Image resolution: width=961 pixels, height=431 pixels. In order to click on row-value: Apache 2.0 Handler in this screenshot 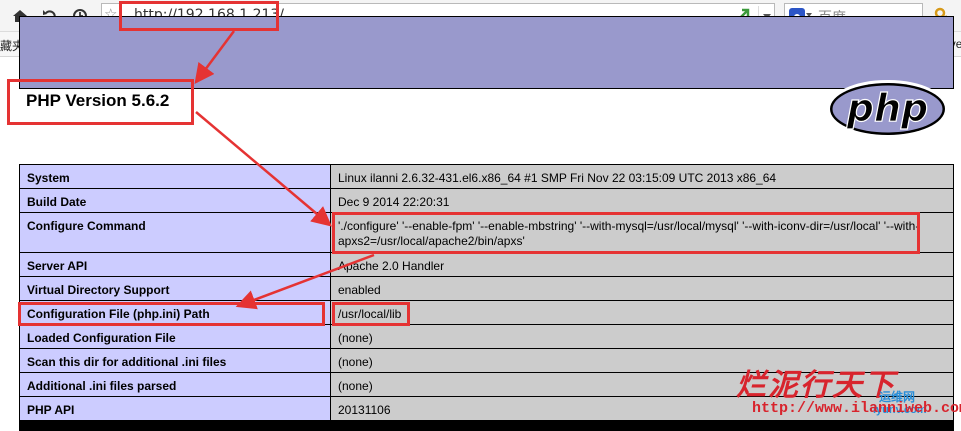, I will do `click(642, 264)`.